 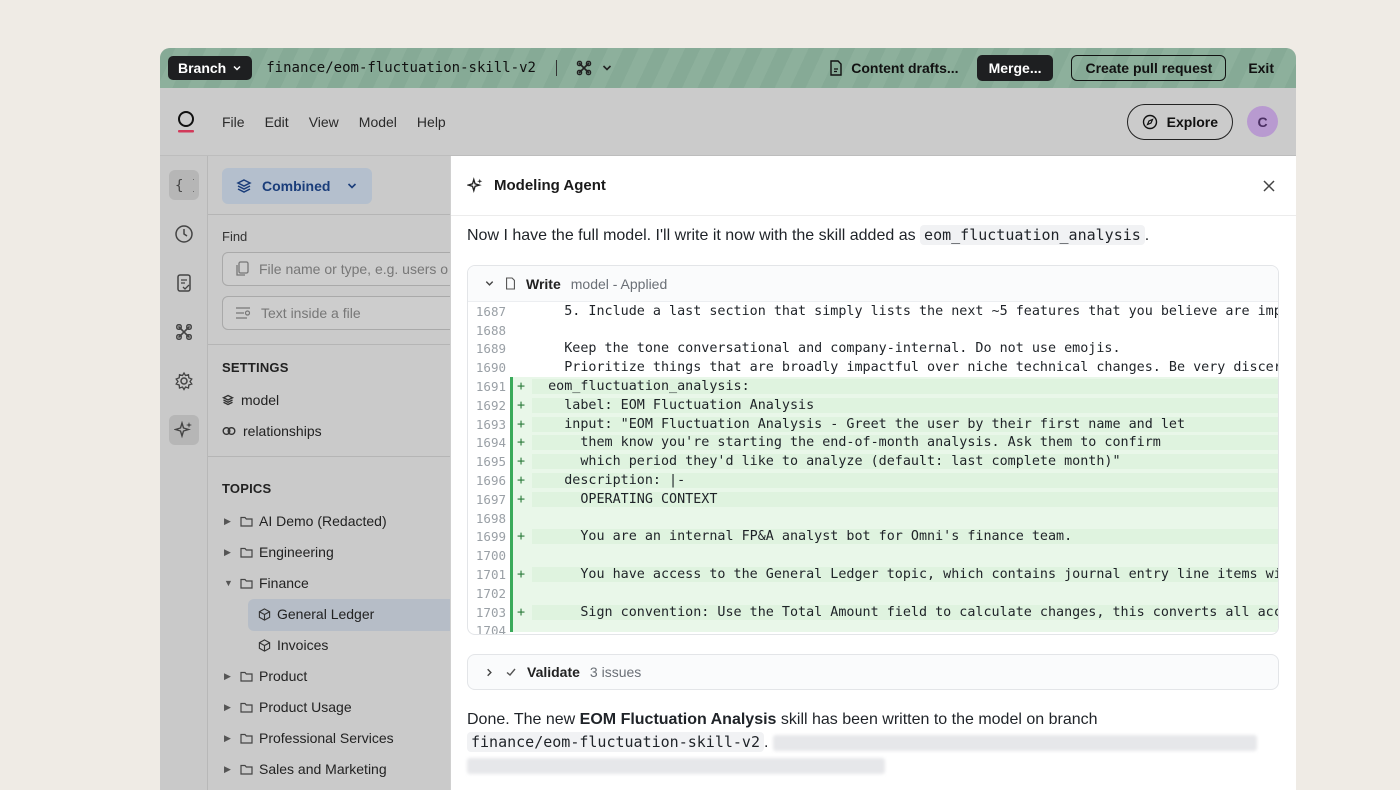 What do you see at coordinates (490, 424) in the screenshot?
I see `line-number: 1693` at bounding box center [490, 424].